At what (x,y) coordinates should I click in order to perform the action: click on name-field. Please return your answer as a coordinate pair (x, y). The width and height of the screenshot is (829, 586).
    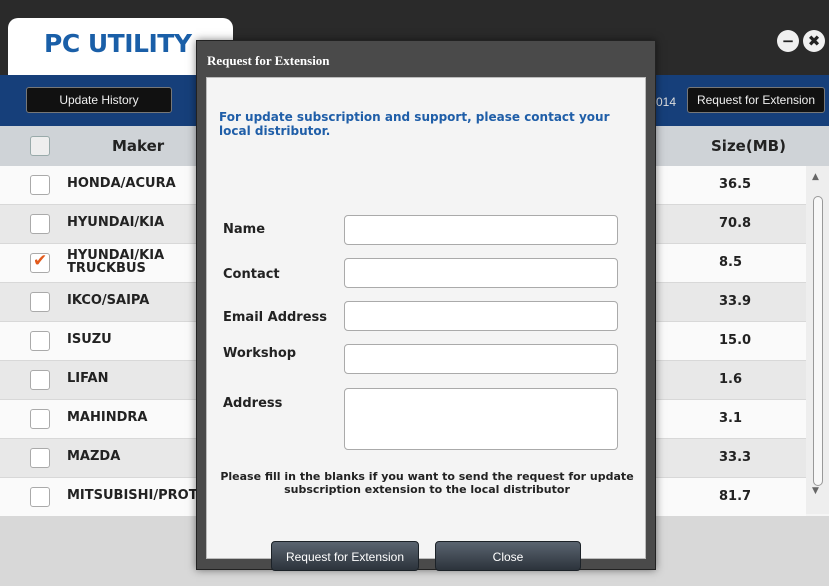
    Looking at the image, I should click on (481, 230).